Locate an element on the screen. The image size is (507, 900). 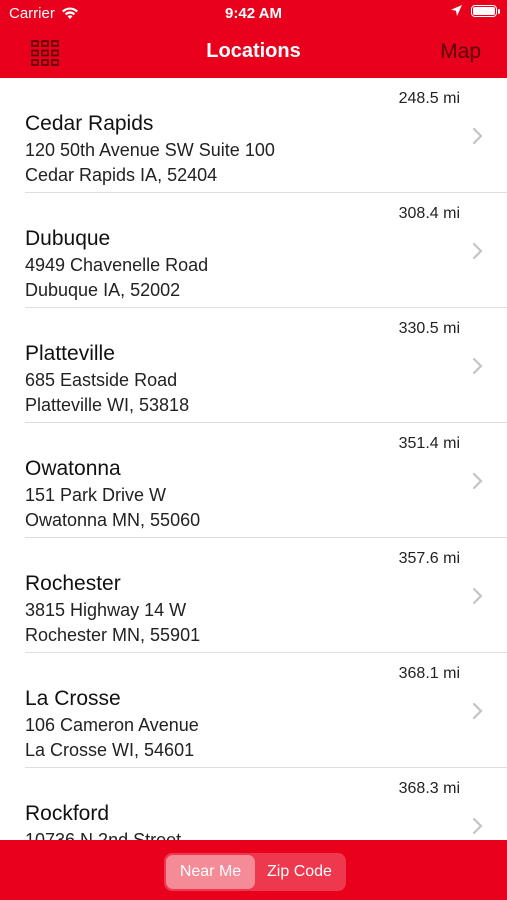
location-name: Owatonna is located at coordinates (73, 468).